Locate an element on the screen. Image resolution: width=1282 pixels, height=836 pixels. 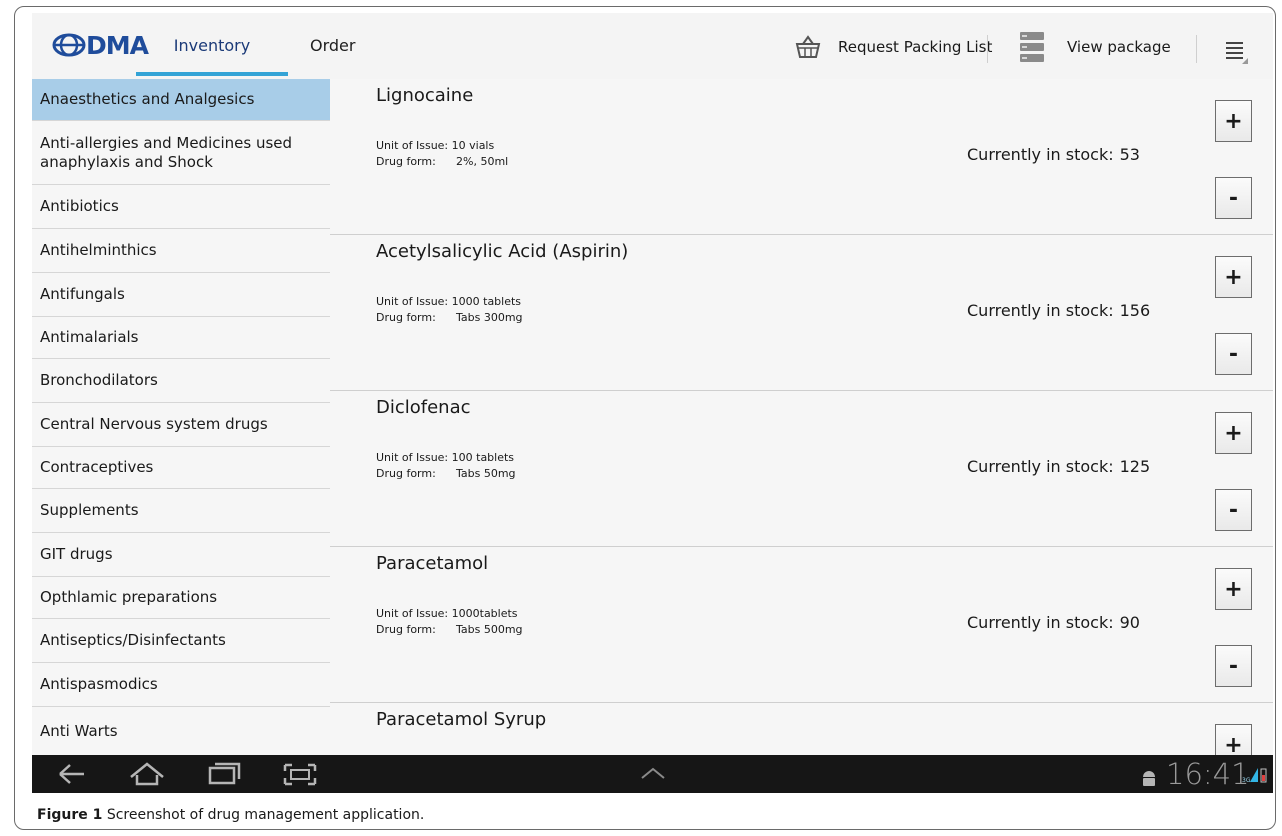
network-type: 3G is located at coordinates (1246, 780).